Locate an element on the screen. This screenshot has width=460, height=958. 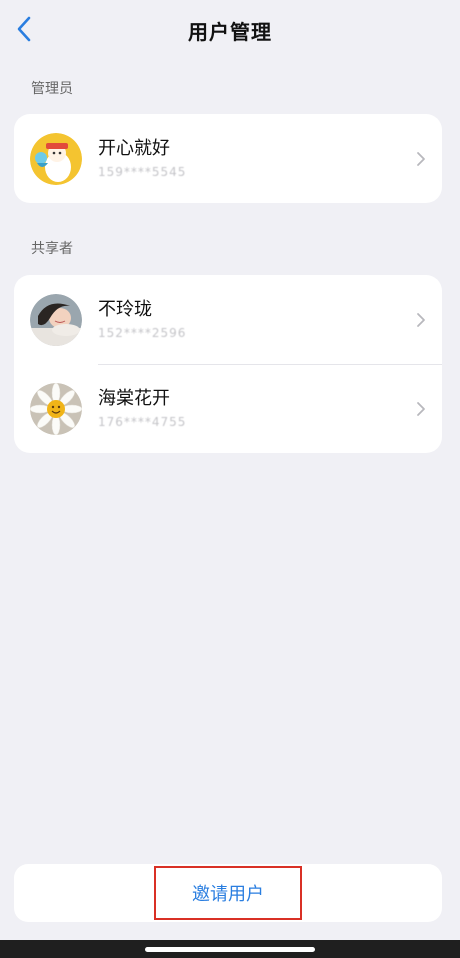
user-phone: 176****4755 is located at coordinates (142, 421).